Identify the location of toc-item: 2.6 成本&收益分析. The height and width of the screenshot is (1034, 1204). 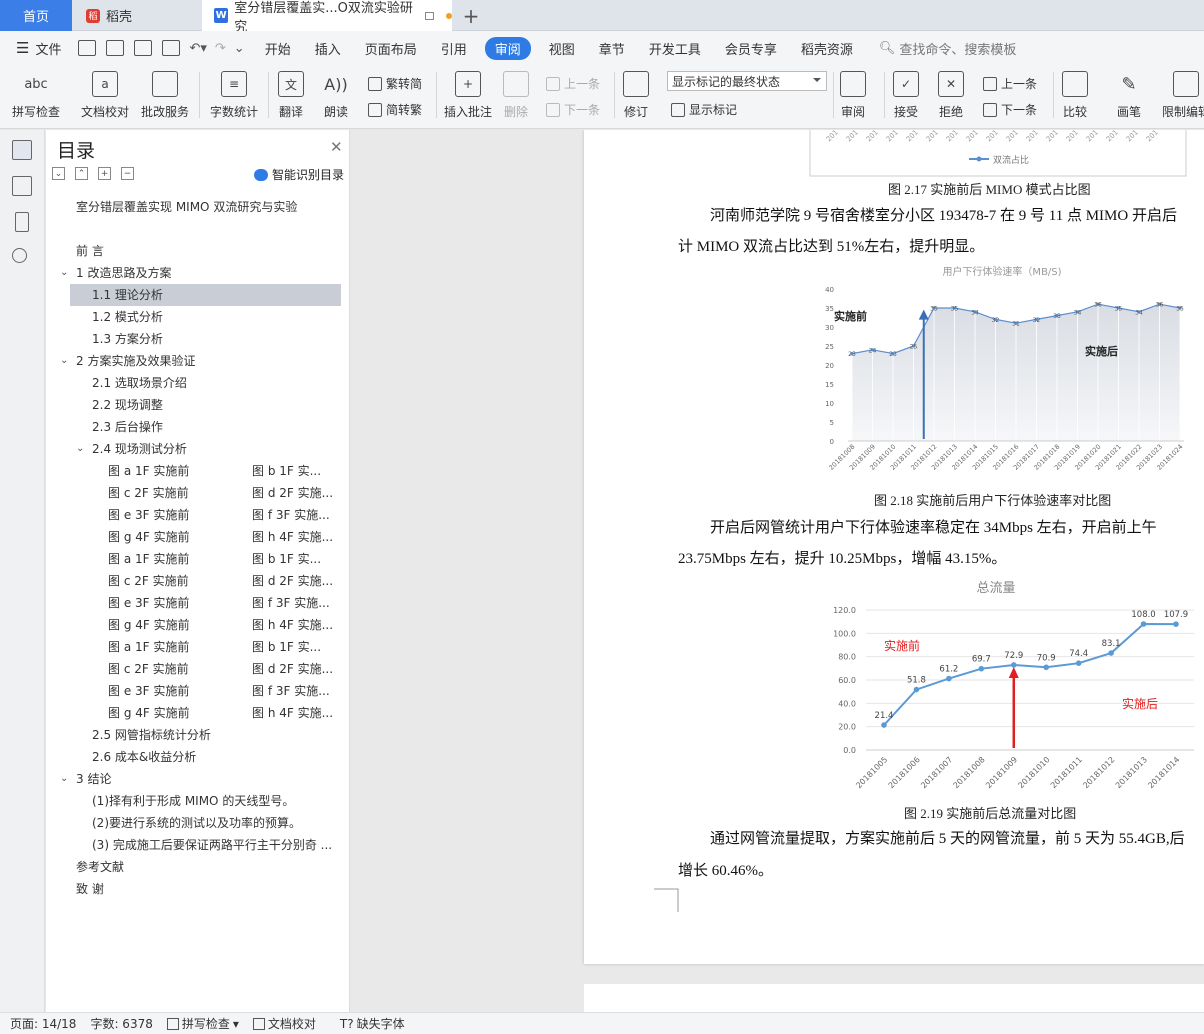
(198, 757).